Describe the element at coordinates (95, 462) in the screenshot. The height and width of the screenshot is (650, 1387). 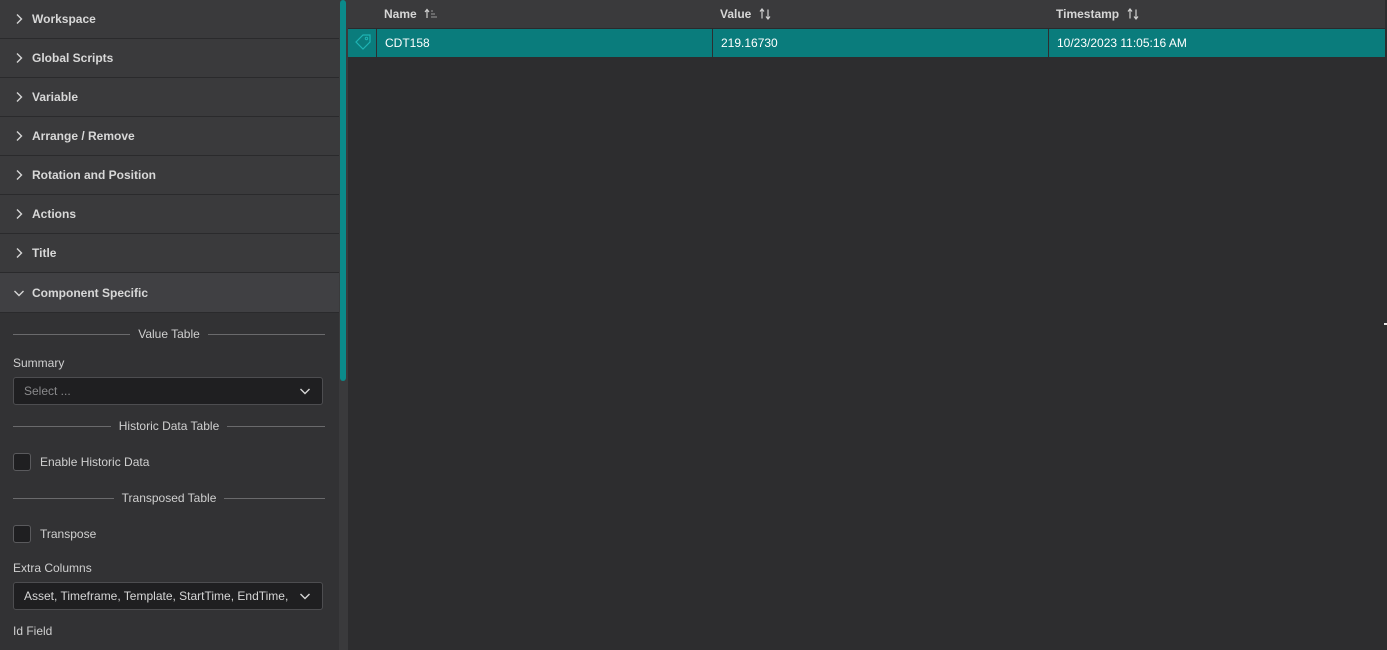
I see `enable-historic-label: Enable Historic Data` at that location.